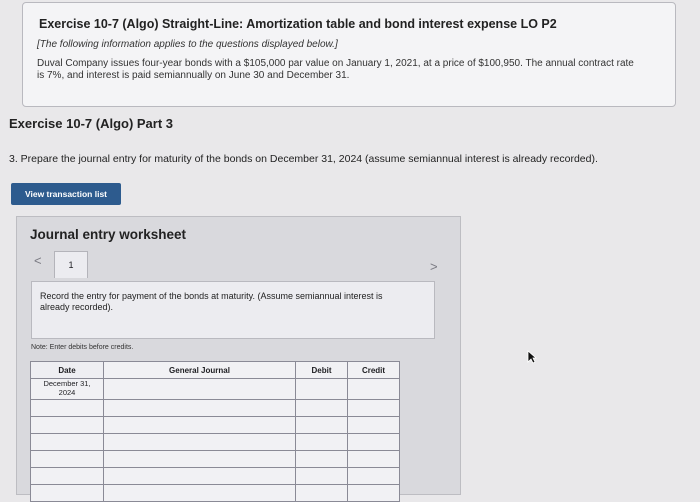  Describe the element at coordinates (373, 370) in the screenshot. I see `credit-header: Credit` at that location.